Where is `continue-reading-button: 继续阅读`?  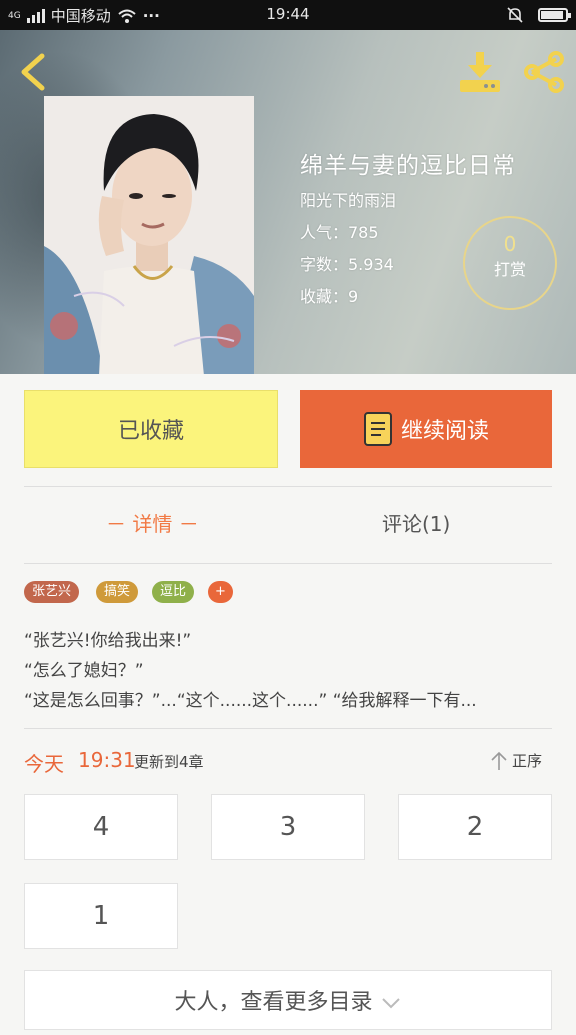 continue-reading-button: 继续阅读 is located at coordinates (426, 429).